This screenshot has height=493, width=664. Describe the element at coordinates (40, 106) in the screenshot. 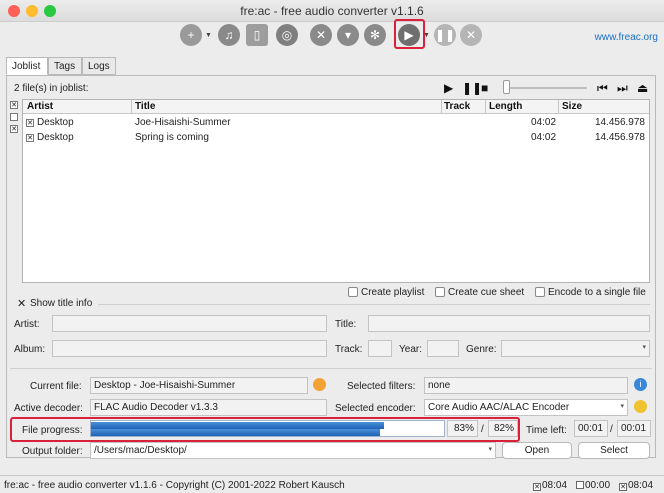

I see `column-artist: Artist` at that location.